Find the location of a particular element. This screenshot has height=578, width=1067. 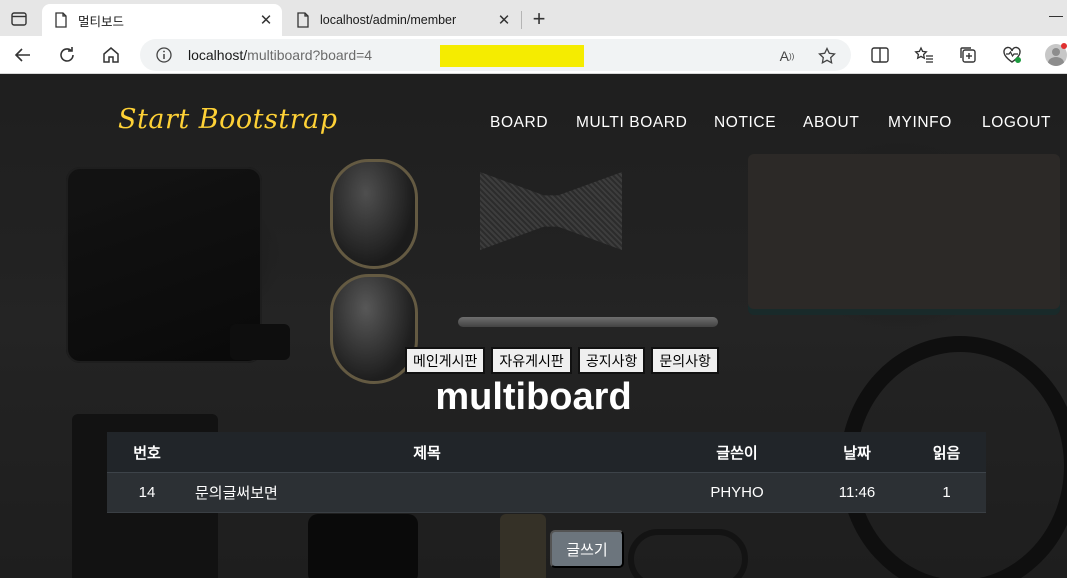

back-arrow-icon is located at coordinates (23, 55).